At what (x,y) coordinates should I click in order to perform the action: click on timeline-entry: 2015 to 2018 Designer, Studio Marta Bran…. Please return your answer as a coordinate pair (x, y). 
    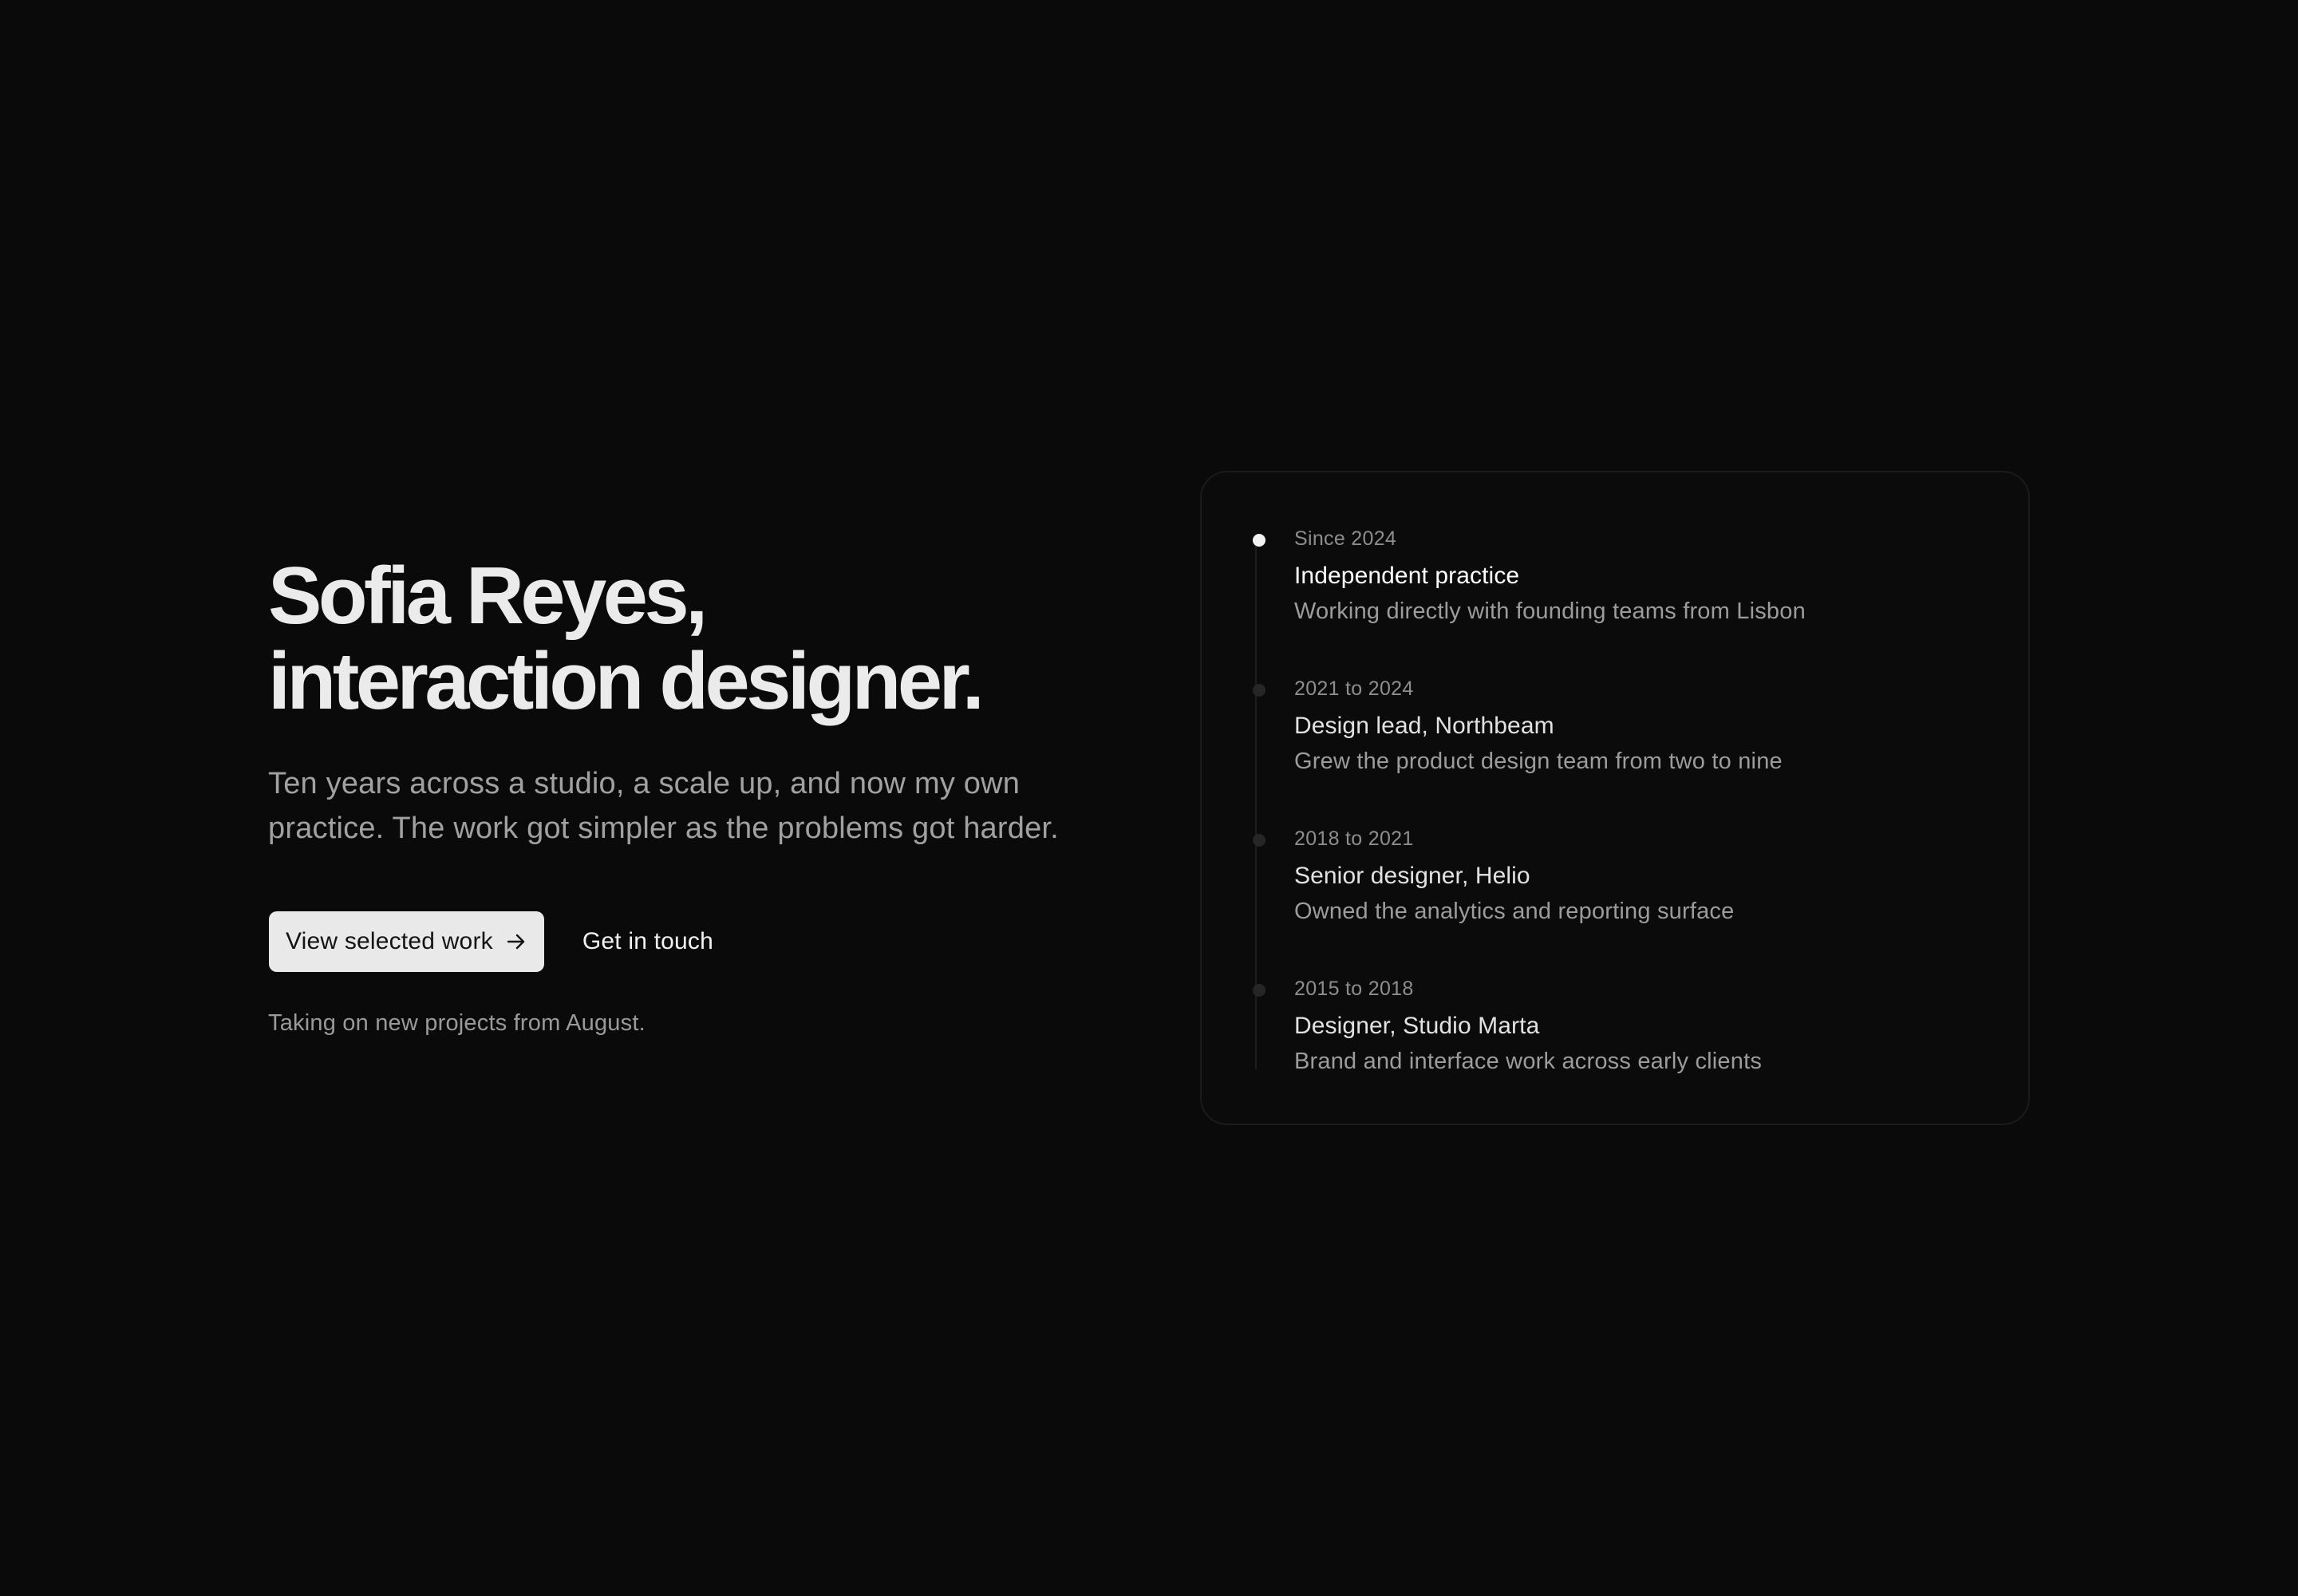
    Looking at the image, I should click on (1625, 1026).